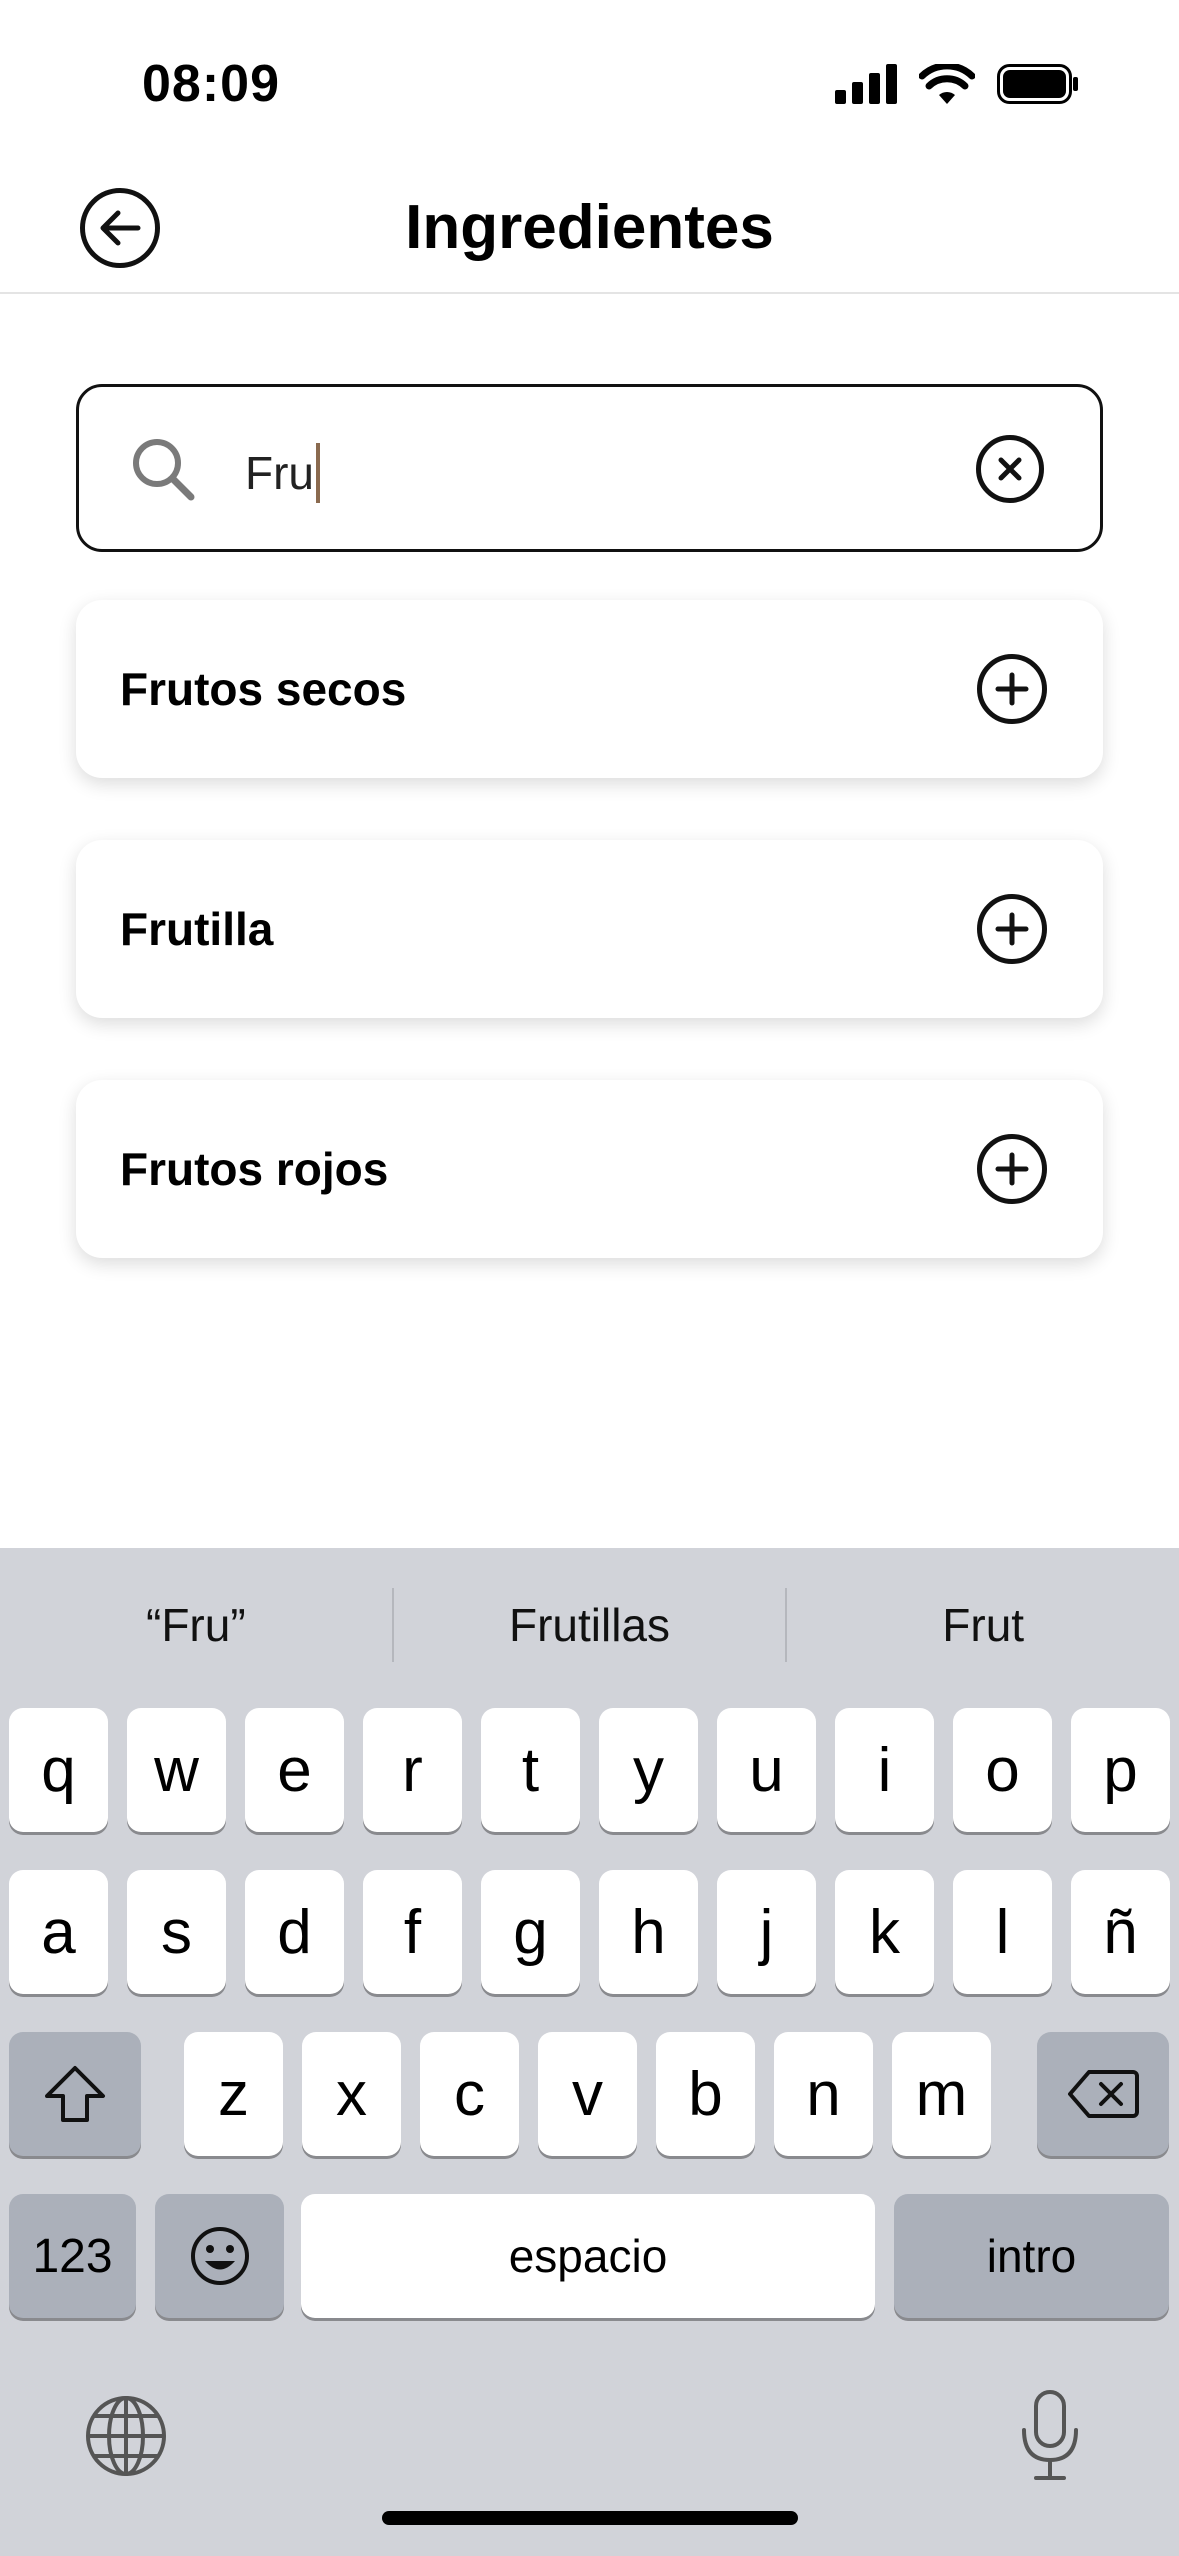  Describe the element at coordinates (469, 2094) in the screenshot. I see `key-c: c` at that location.